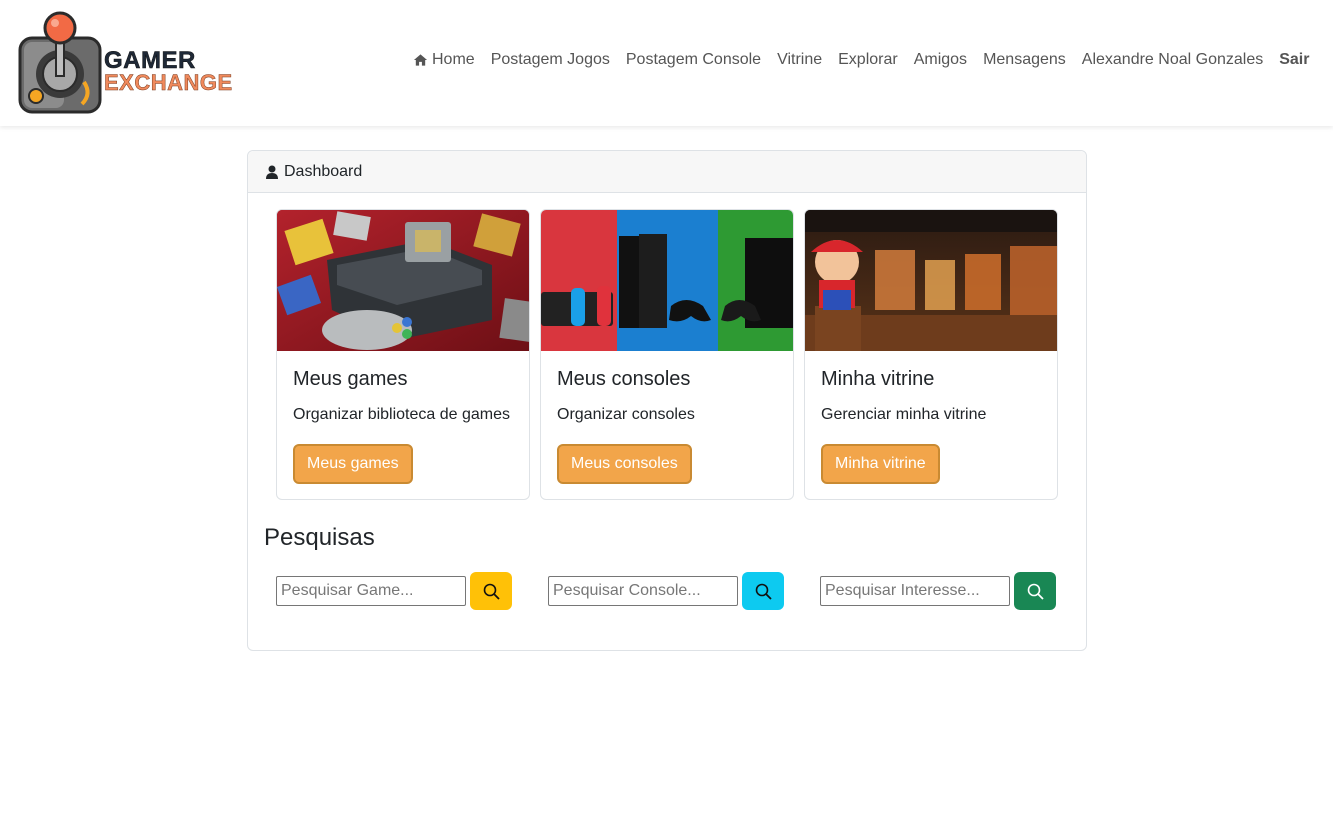 This screenshot has height=816, width=1333. Describe the element at coordinates (550, 60) in the screenshot. I see `nav-postagem-jogos: Postagem Jogos` at that location.